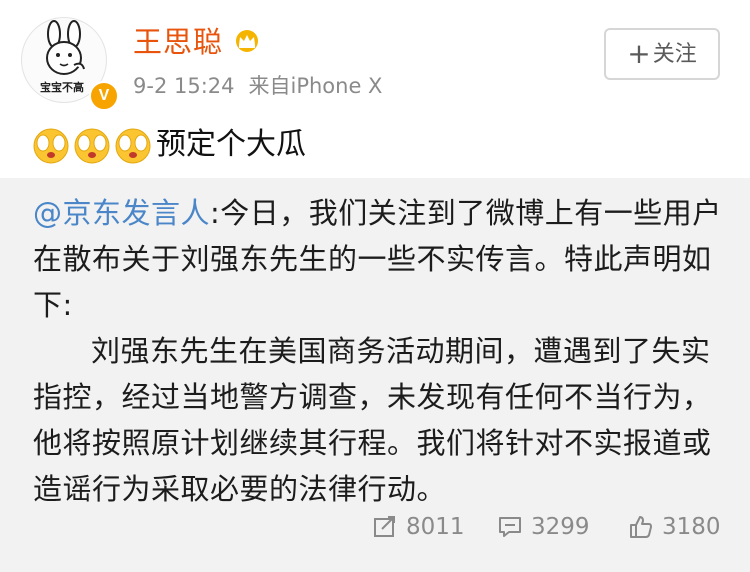 The image size is (750, 572). What do you see at coordinates (121, 213) in the screenshot?
I see `mention-link: @京东发言人` at bounding box center [121, 213].